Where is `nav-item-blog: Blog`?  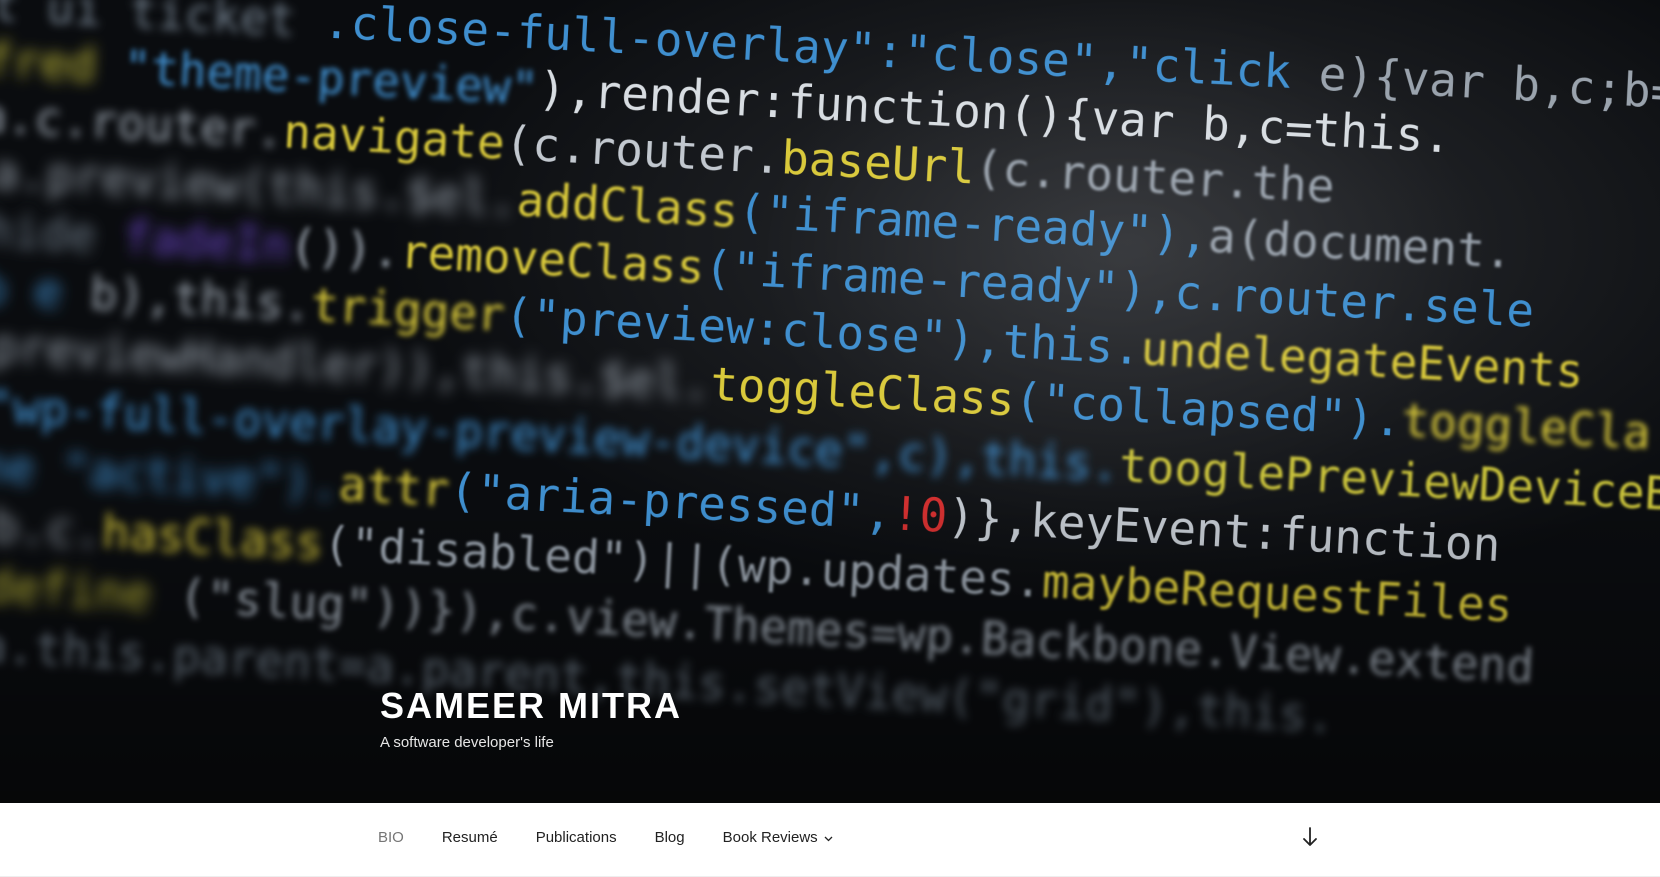 nav-item-blog: Blog is located at coordinates (670, 837).